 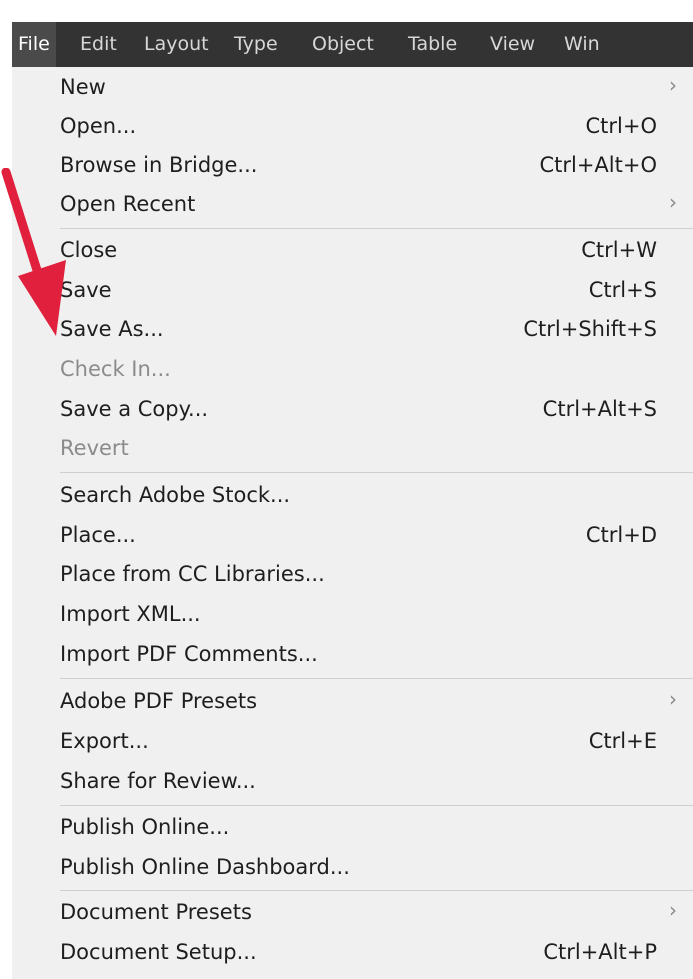 What do you see at coordinates (582, 44) in the screenshot?
I see `menu-window: Win` at bounding box center [582, 44].